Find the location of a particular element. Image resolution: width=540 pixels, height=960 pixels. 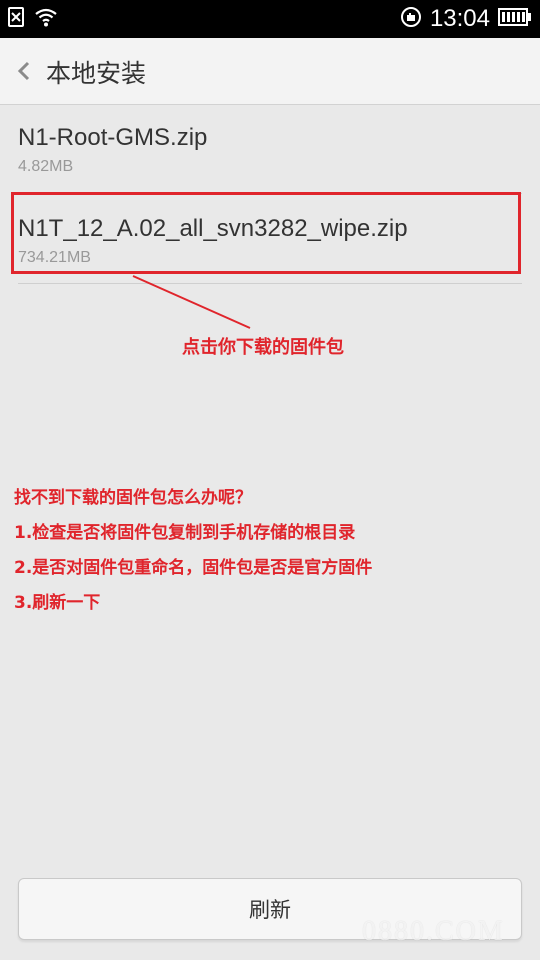

annotation-label: 点击你下载的固件包 is located at coordinates (263, 347).